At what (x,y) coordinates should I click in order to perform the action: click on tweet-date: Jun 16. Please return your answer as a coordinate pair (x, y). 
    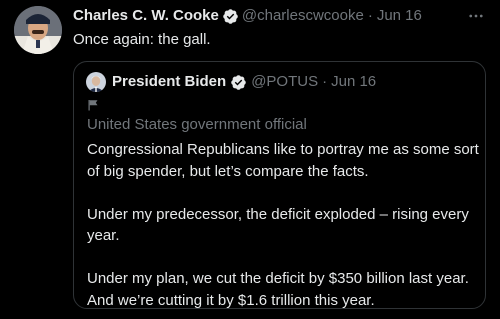
    Looking at the image, I should click on (399, 16).